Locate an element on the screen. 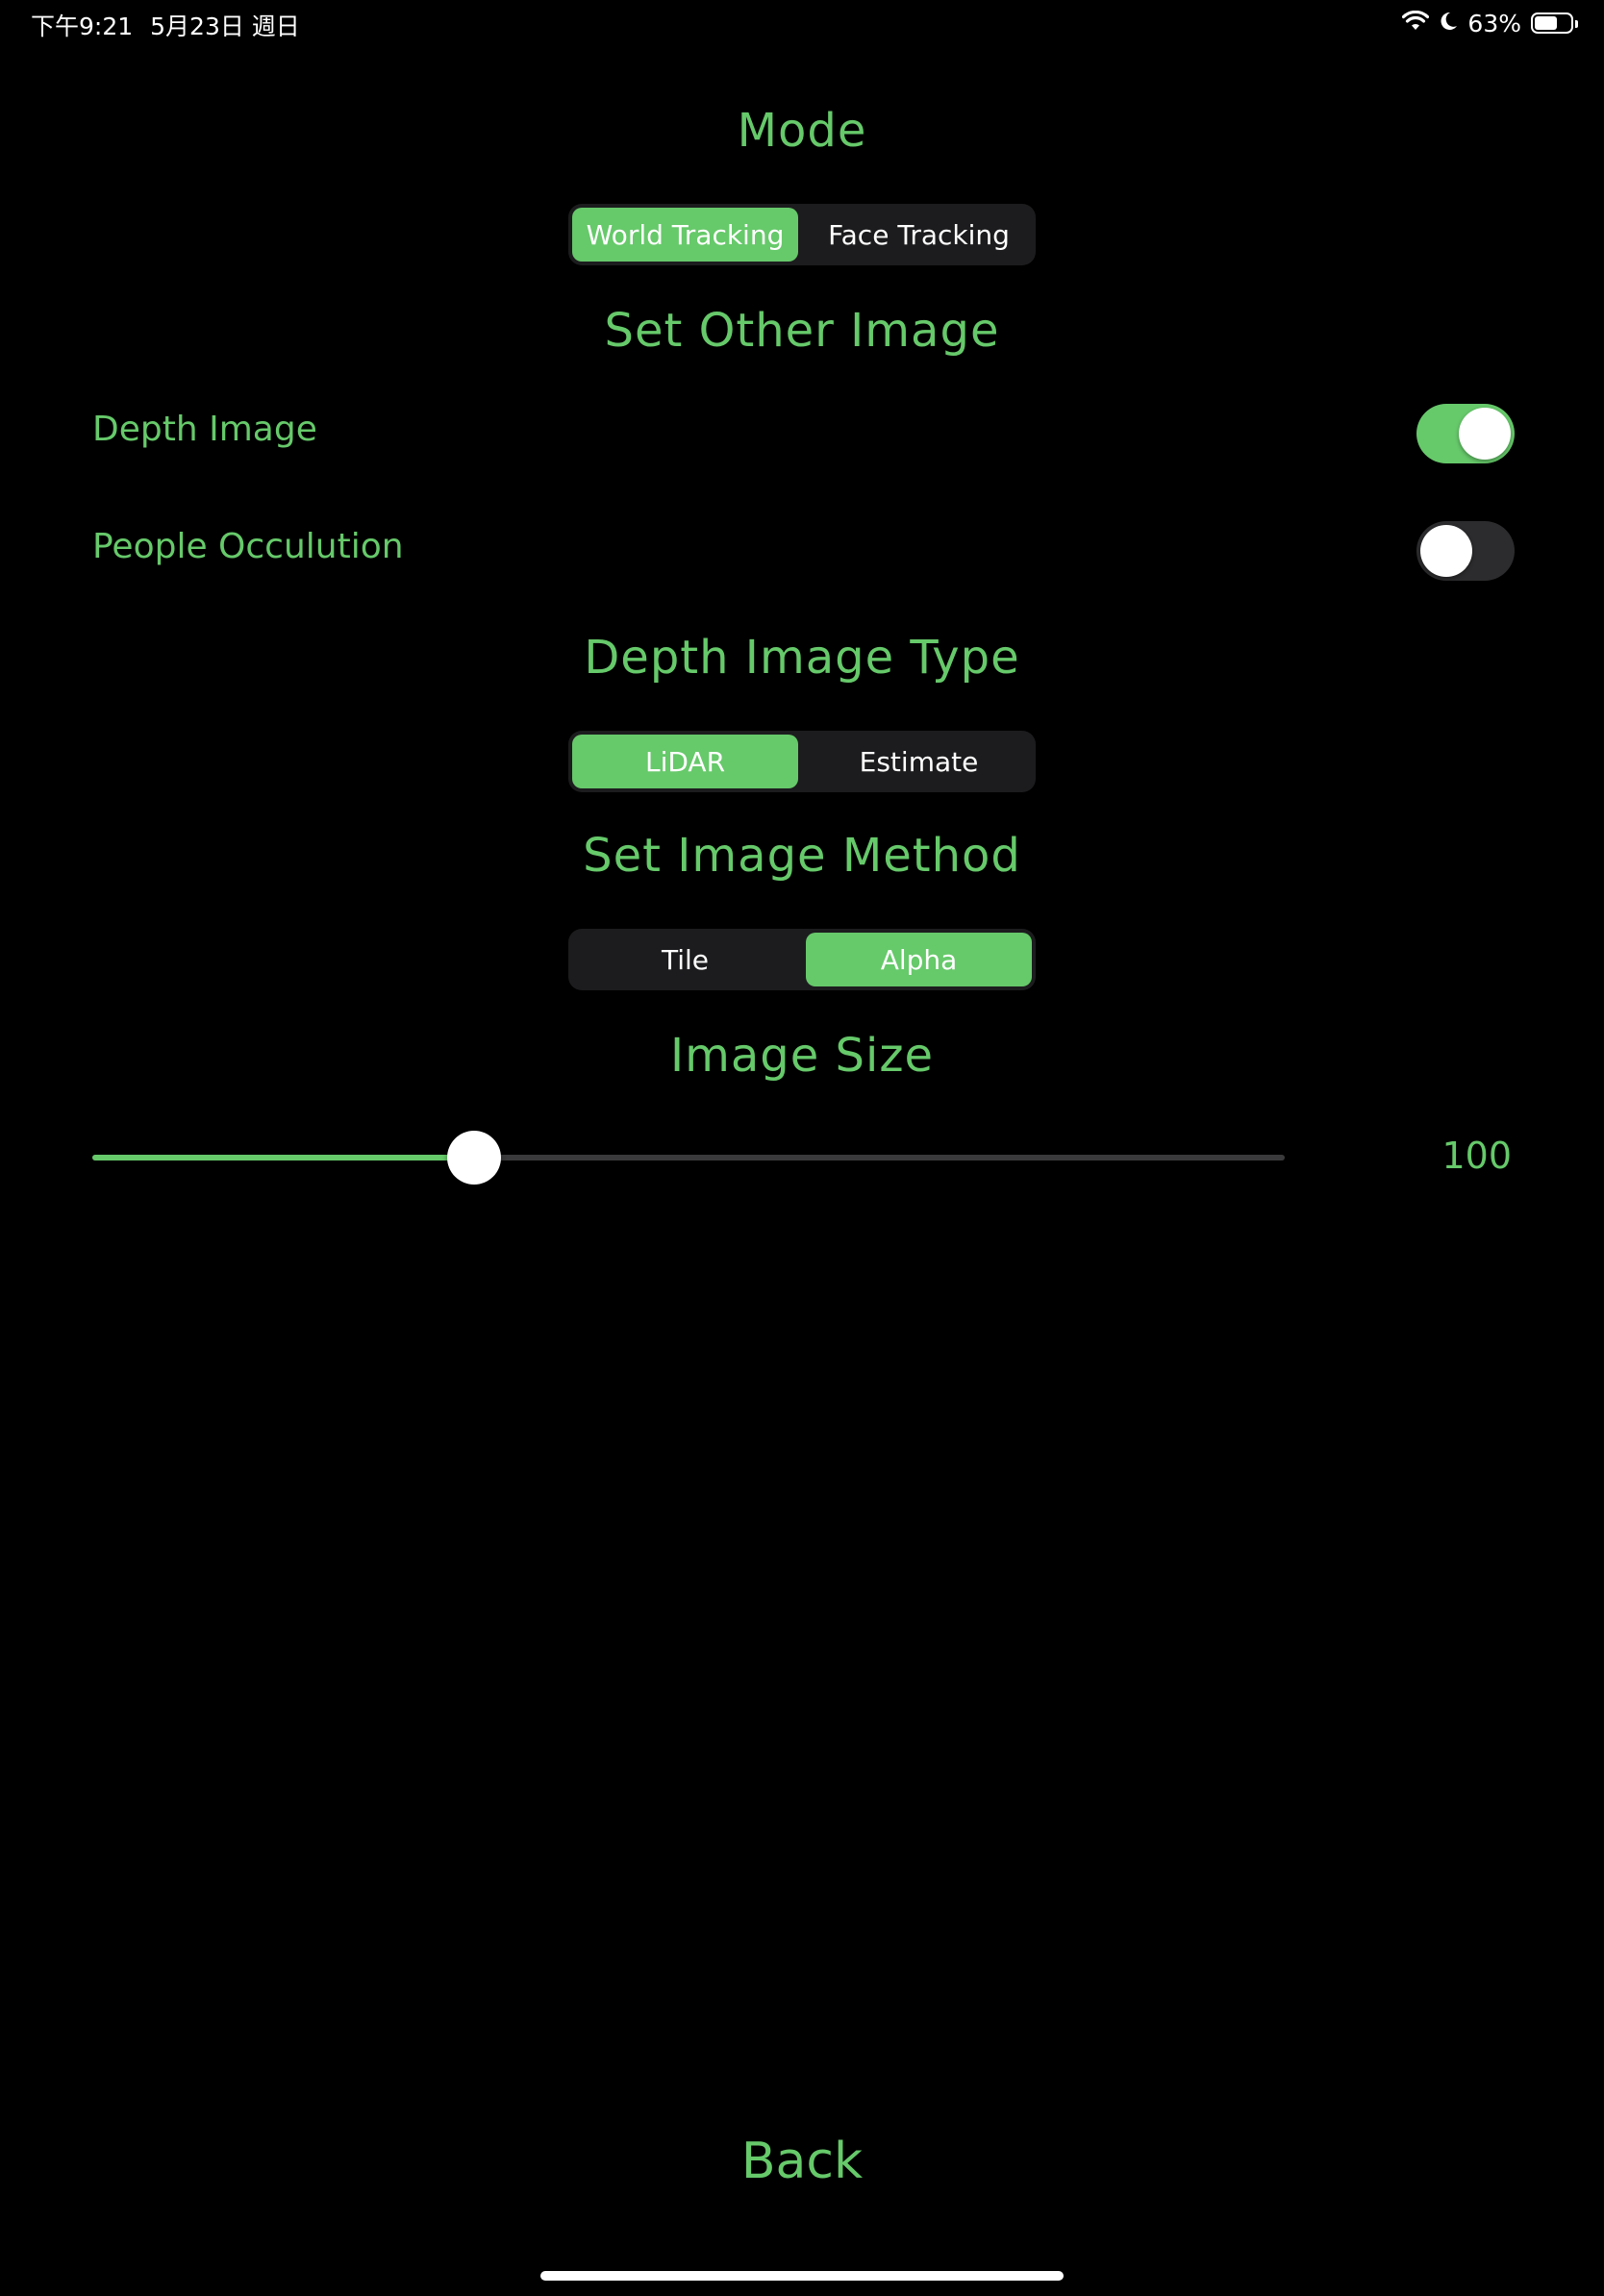 This screenshot has width=1604, height=2296. depth-image-toggle is located at coordinates (1465, 433).